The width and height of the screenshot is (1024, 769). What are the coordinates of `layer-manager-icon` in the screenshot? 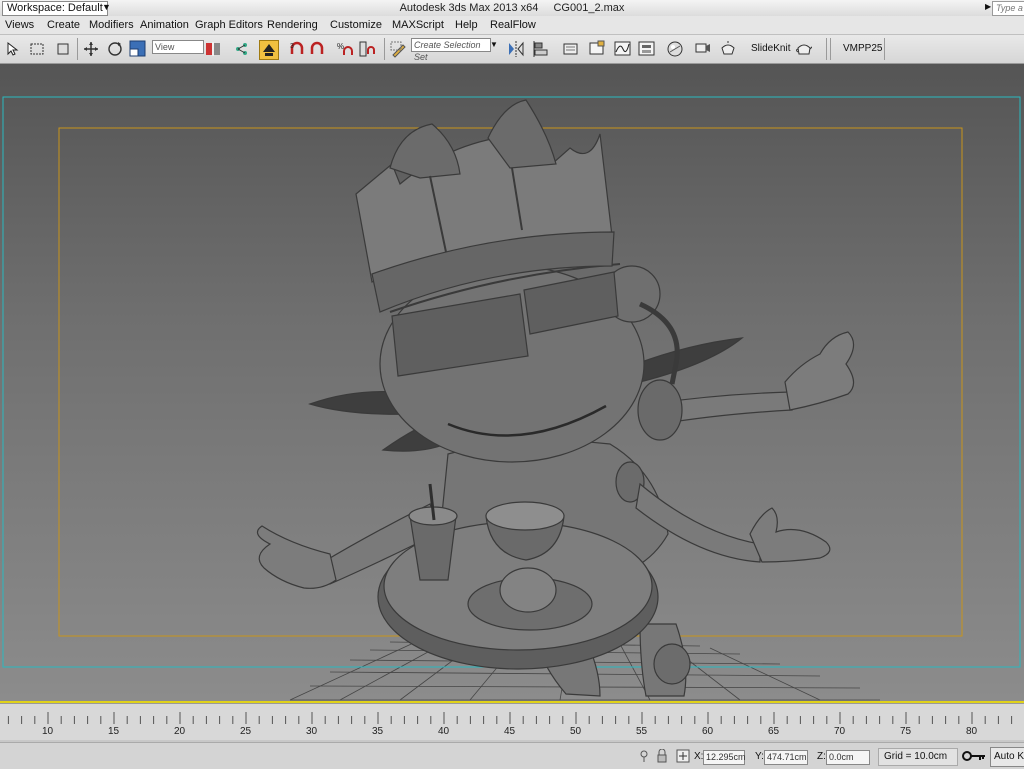 It's located at (571, 49).